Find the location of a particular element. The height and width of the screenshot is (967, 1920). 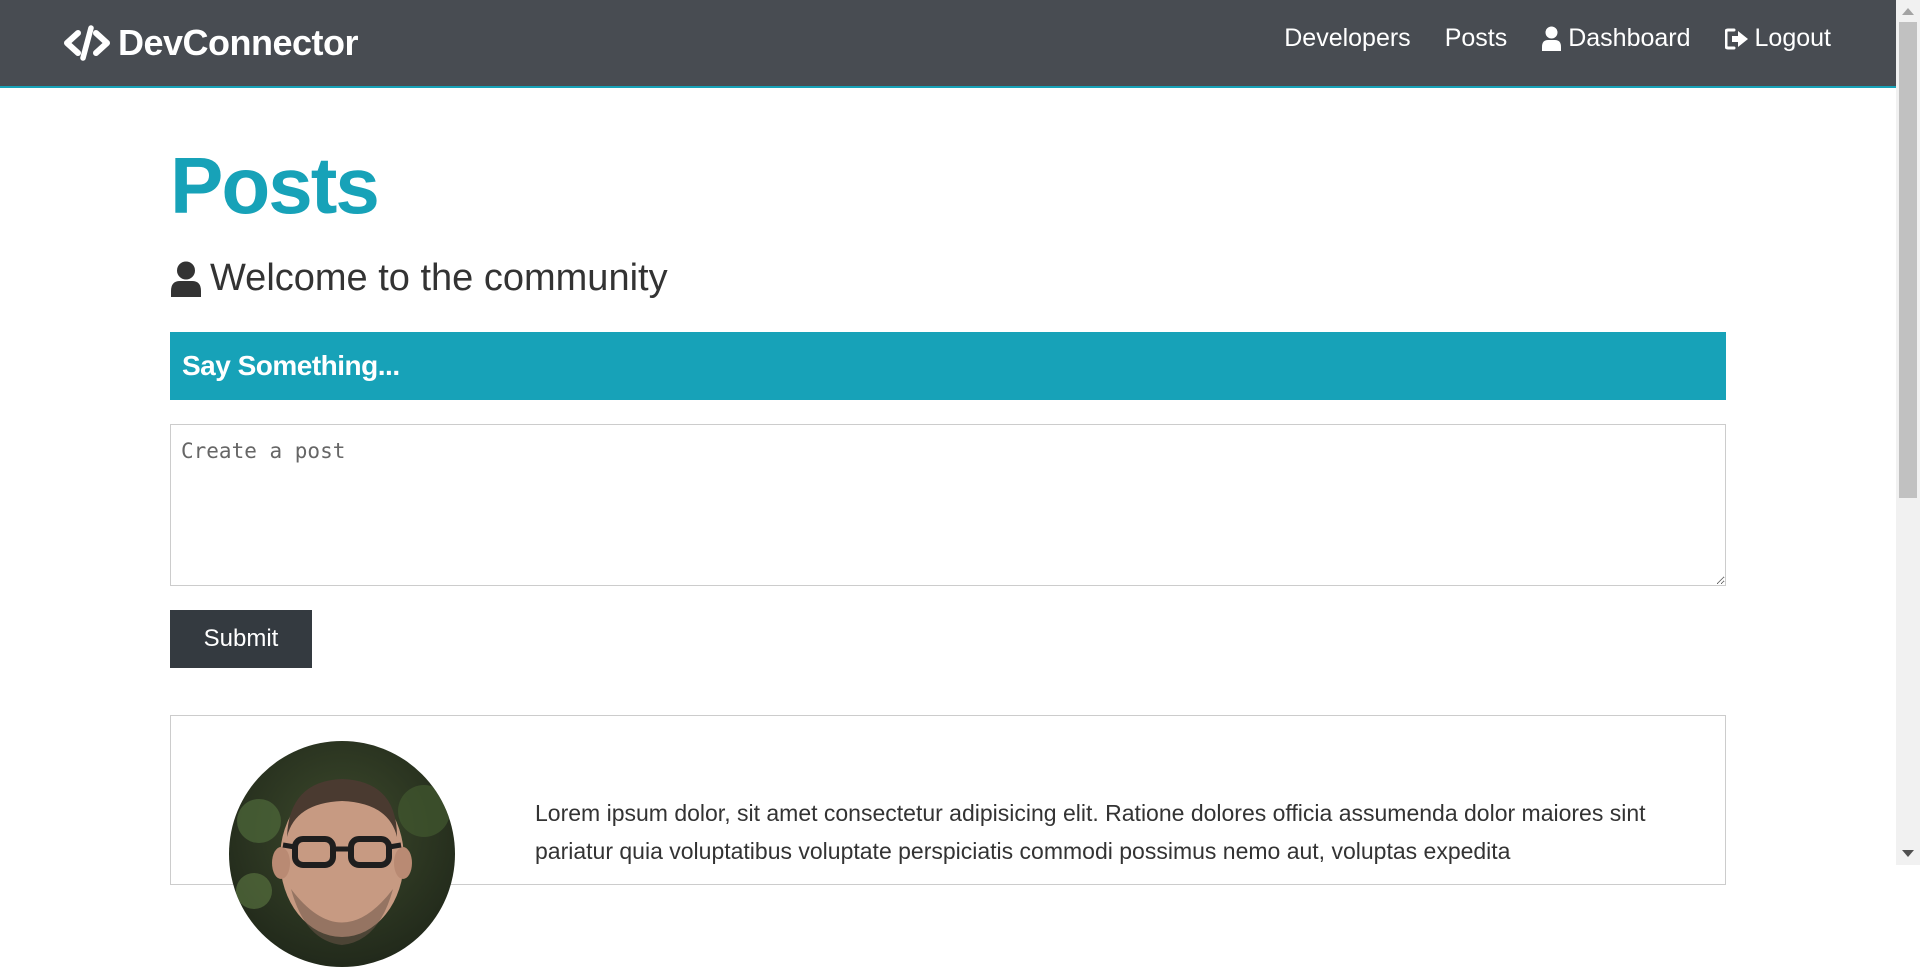

submit-button: Submit is located at coordinates (241, 639).